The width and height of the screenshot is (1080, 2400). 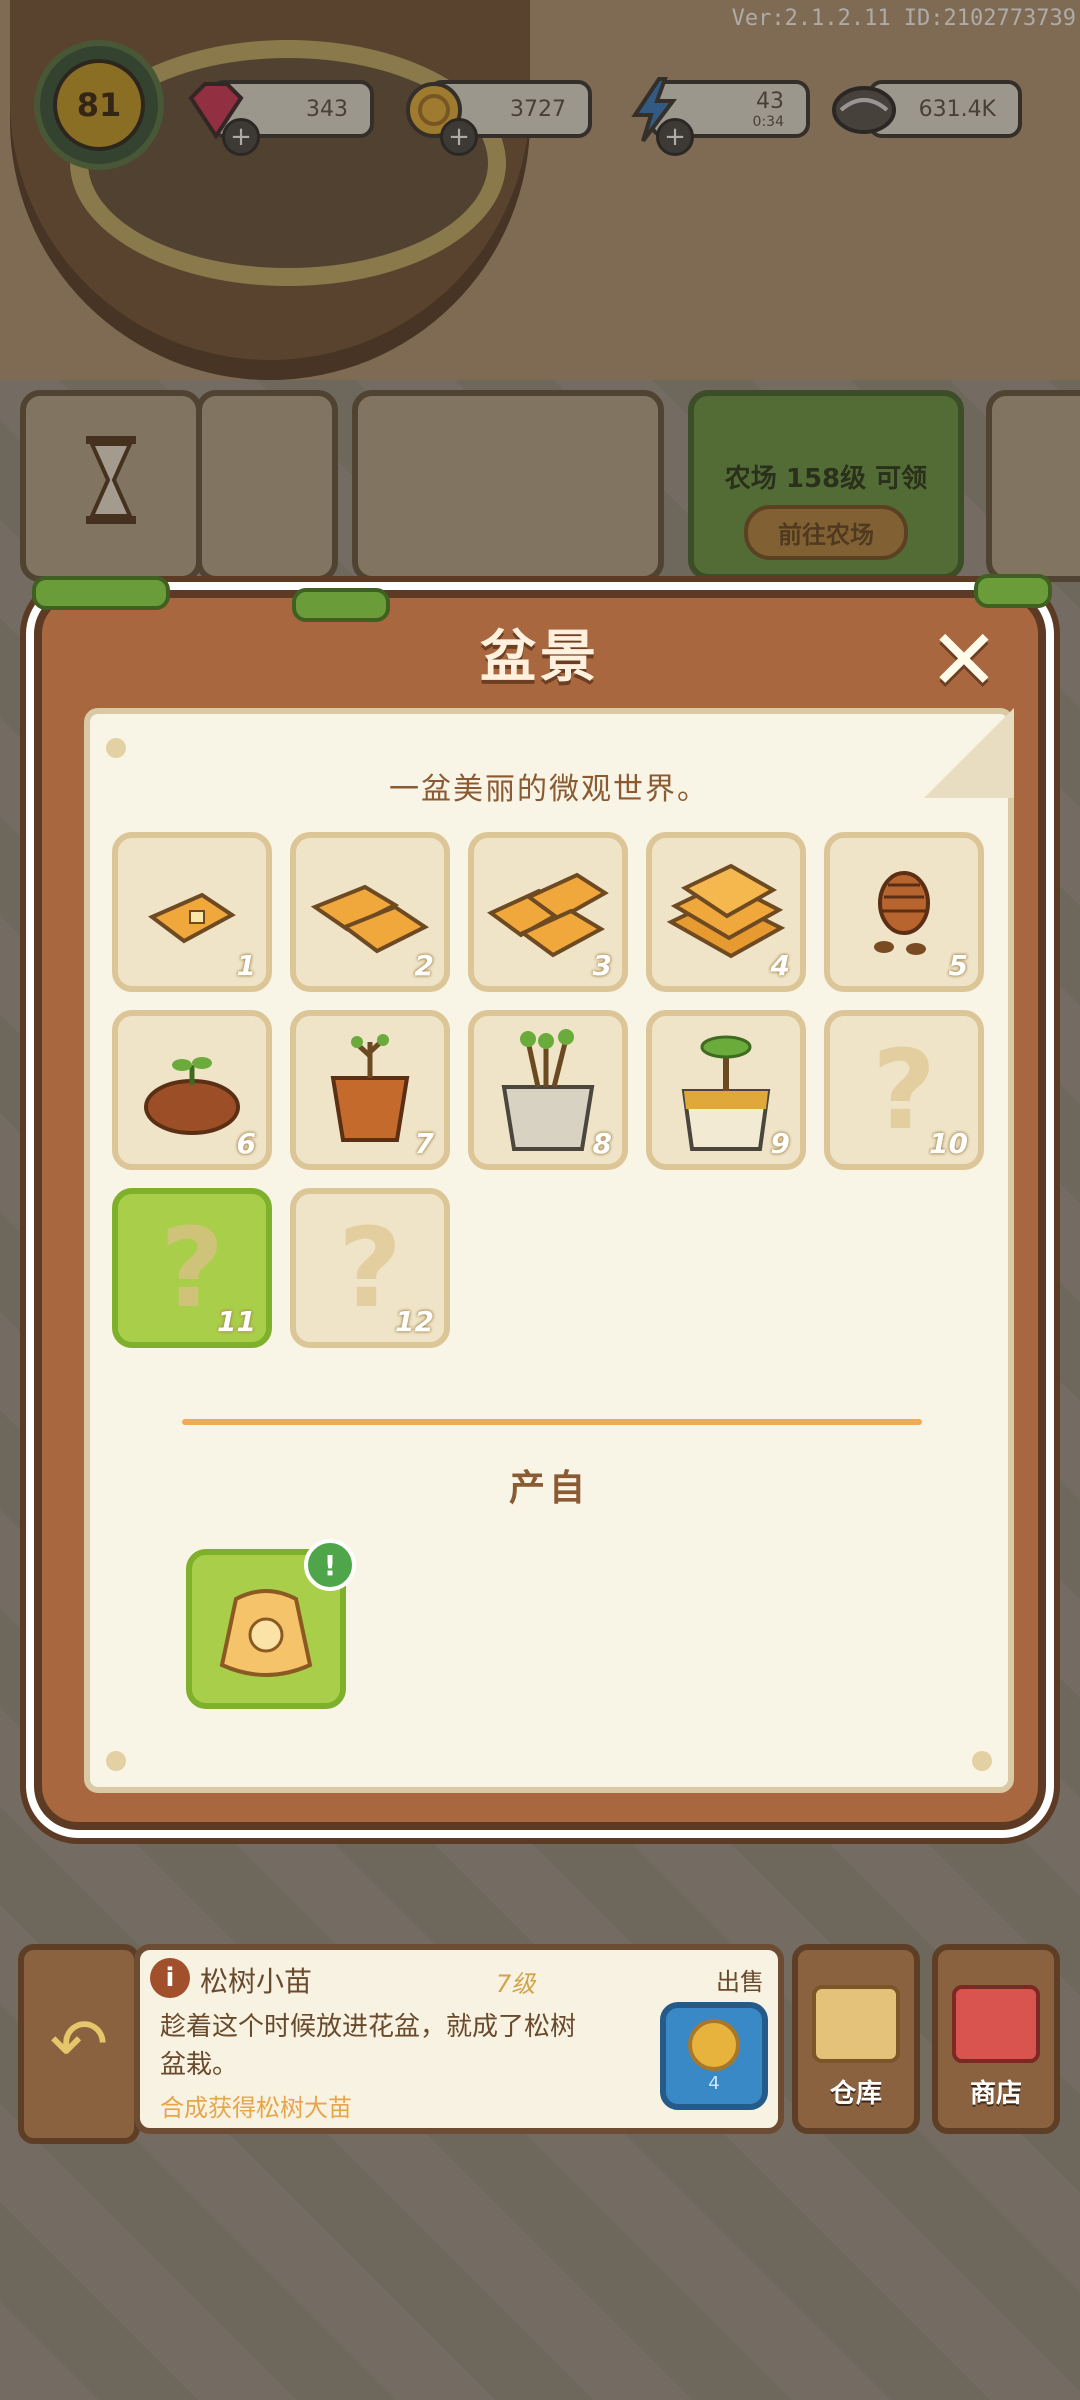 I want to click on grid-item-8: 8, so click(x=548, y=1090).